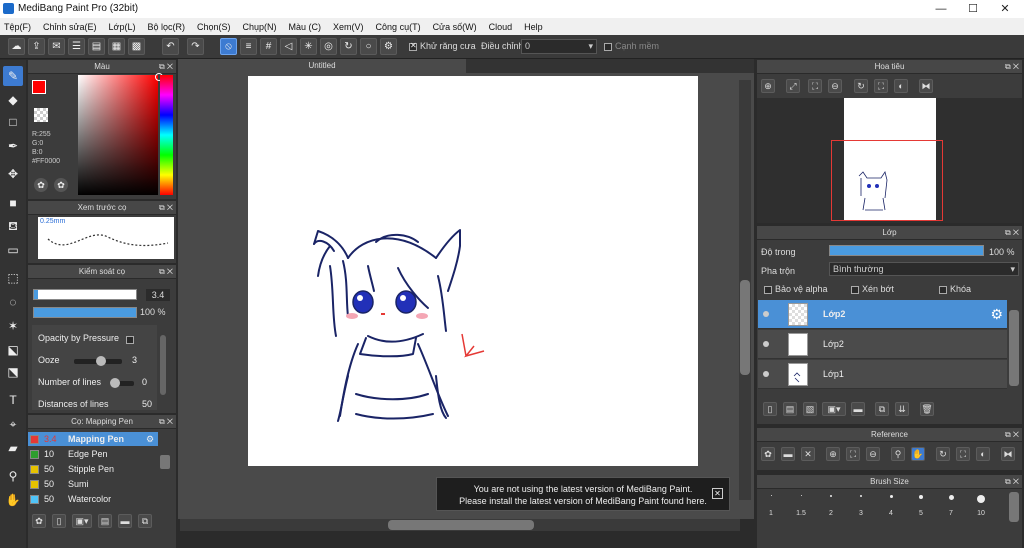 Image resolution: width=1024 pixels, height=548 pixels. What do you see at coordinates (70, 27) in the screenshot?
I see `menu-edit: Chỉnh sửa(E)` at bounding box center [70, 27].